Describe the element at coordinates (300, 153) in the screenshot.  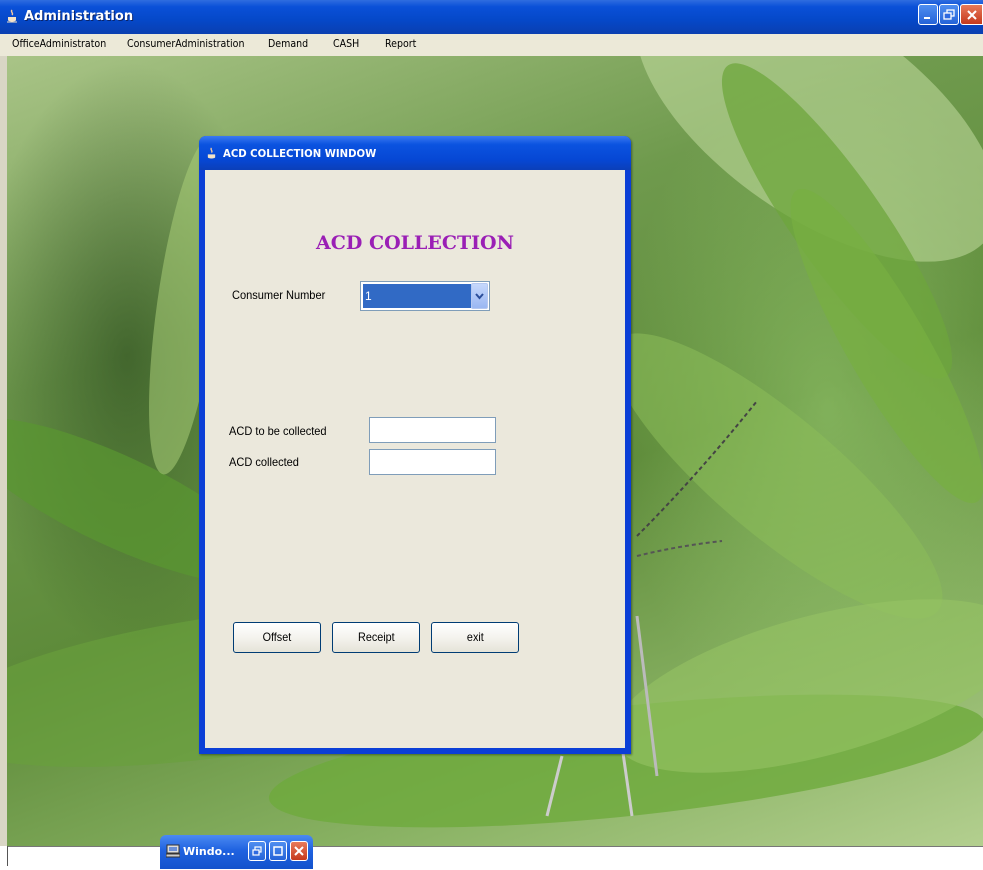
I see `dialog-title: ACD COLLECTION WINDOW` at that location.